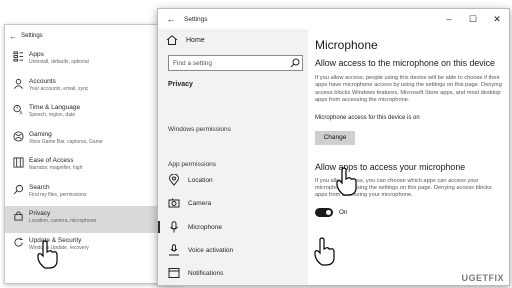 Image resolution: width=512 pixels, height=288 pixels. What do you see at coordinates (233, 203) in the screenshot?
I see `sidebar-item-camera: Camera` at bounding box center [233, 203].